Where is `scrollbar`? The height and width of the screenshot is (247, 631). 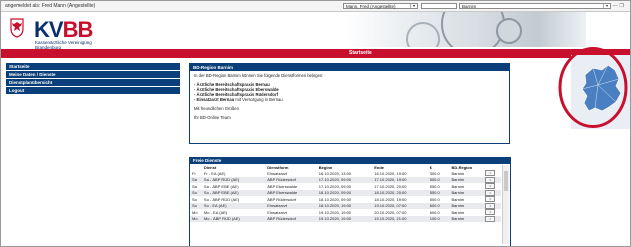 scrollbar is located at coordinates (505, 204).